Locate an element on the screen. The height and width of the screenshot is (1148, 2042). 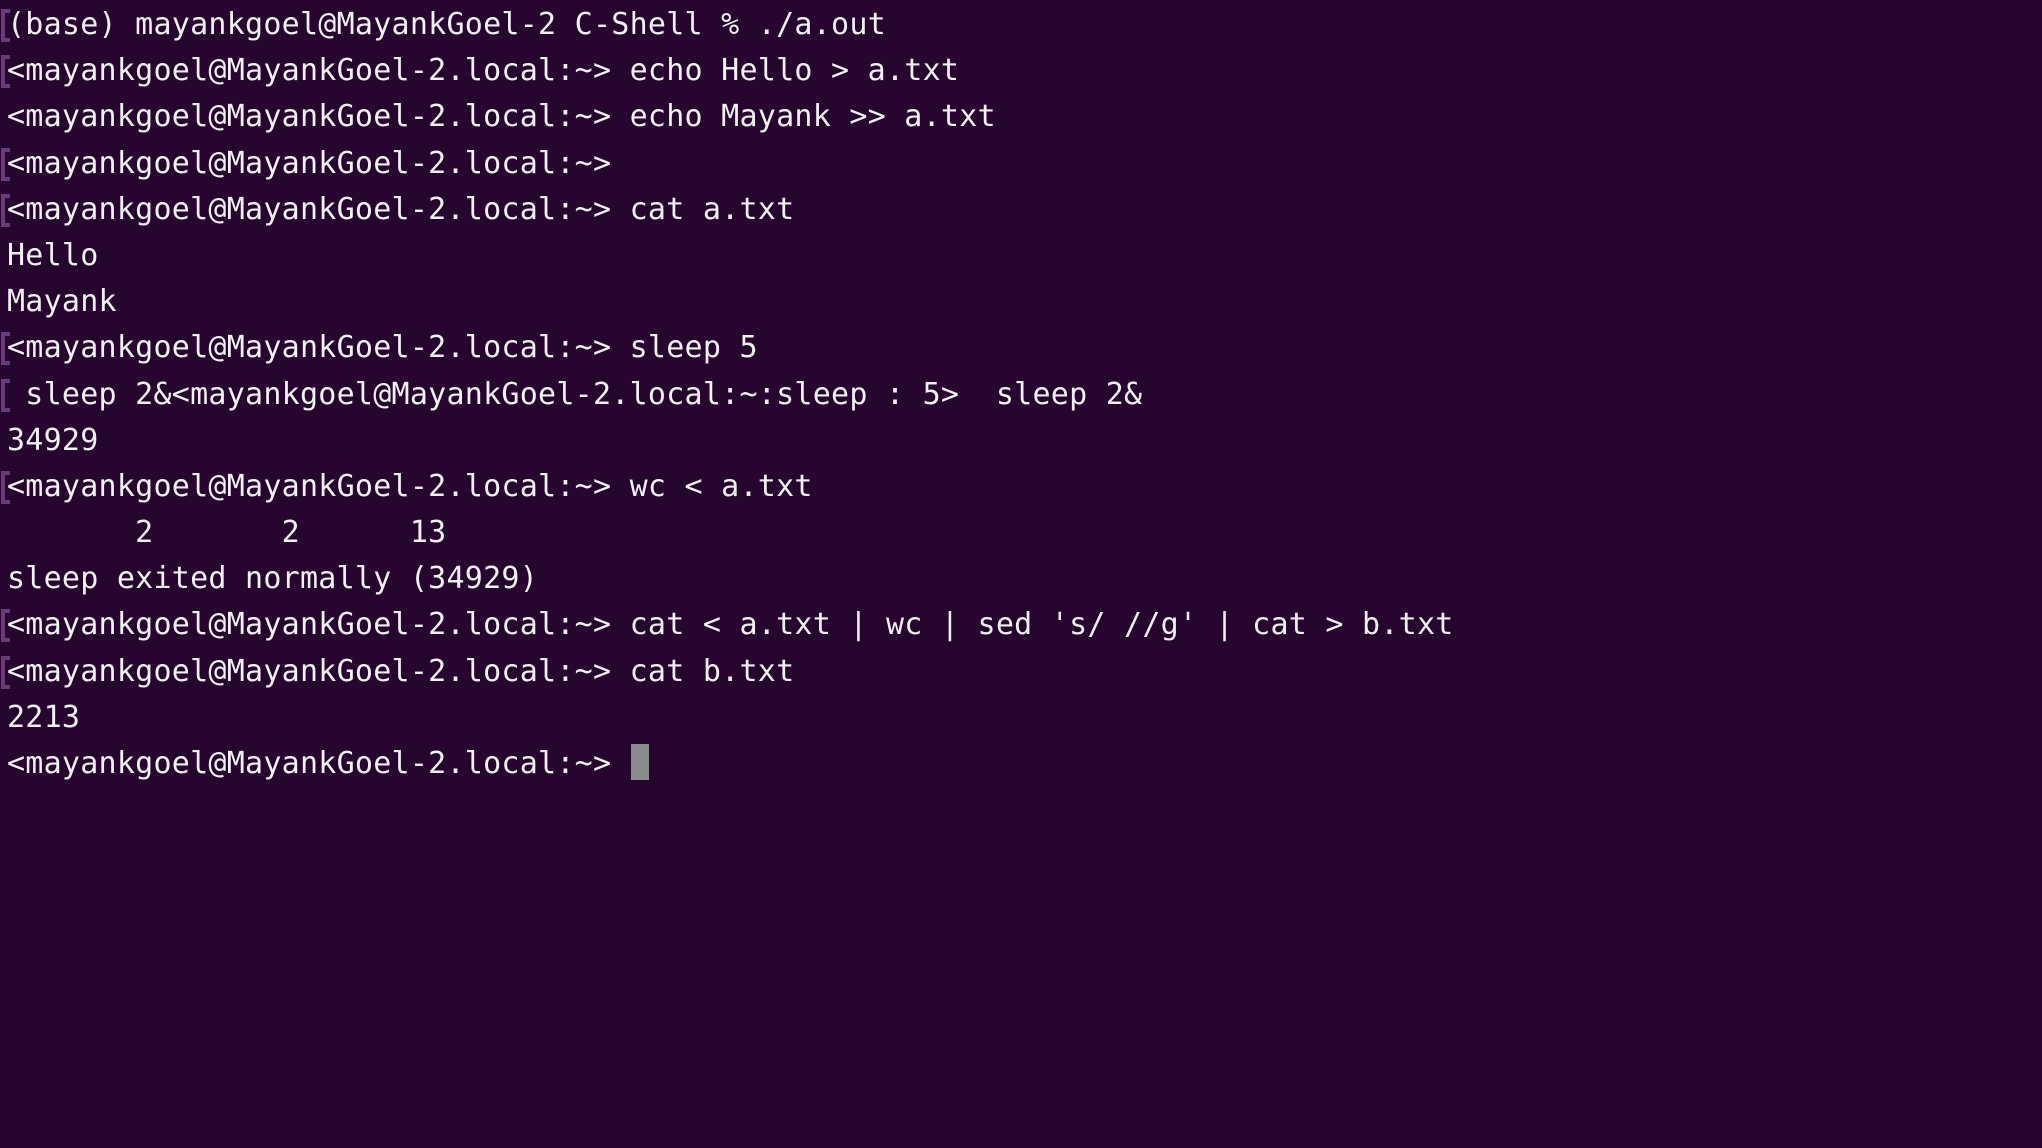
terminal-line: 34929 is located at coordinates (727, 441).